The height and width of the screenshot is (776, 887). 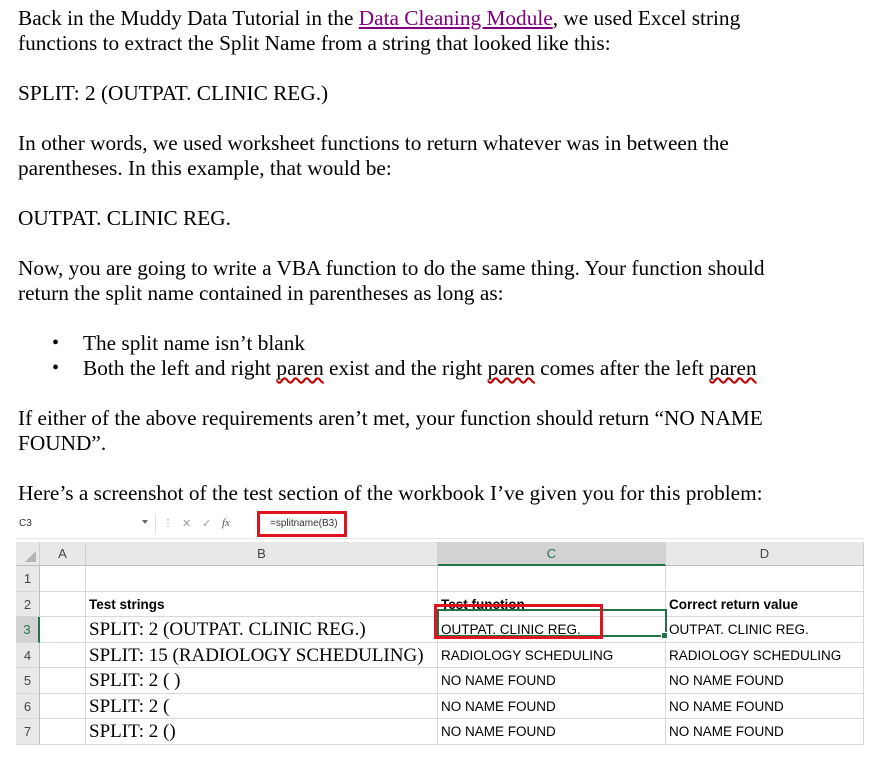 What do you see at coordinates (262, 655) in the screenshot?
I see `cell-b4: SPLIT: 15 (RADIOLOGY SCHEDULING)` at bounding box center [262, 655].